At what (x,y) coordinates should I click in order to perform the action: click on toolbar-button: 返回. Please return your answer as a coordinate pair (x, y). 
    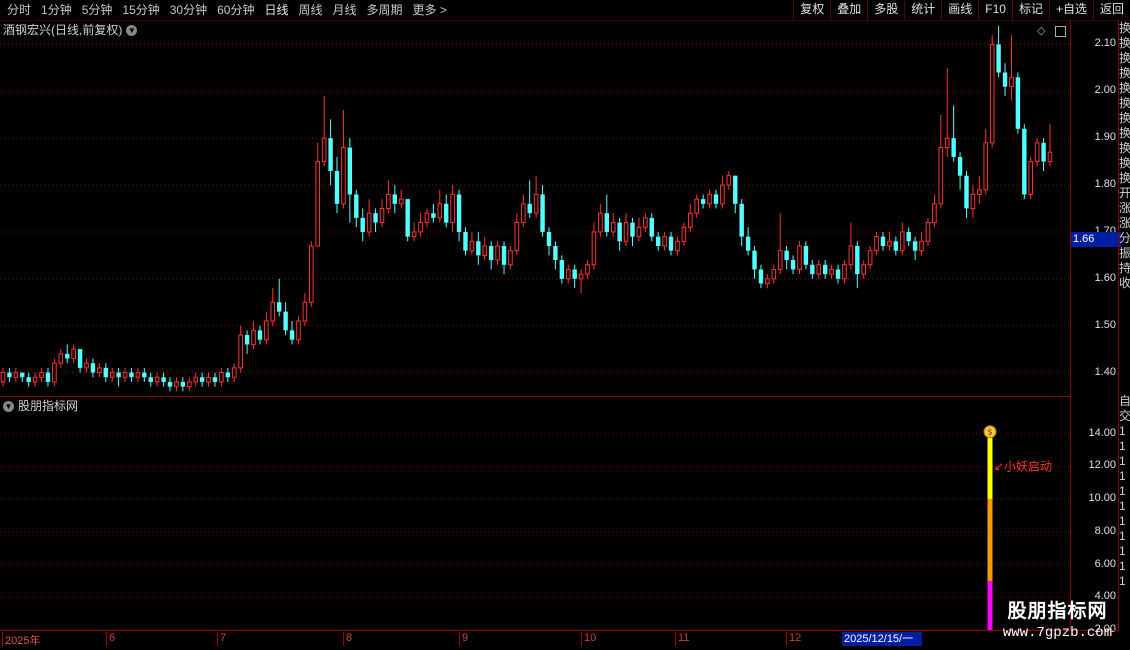
    Looking at the image, I should click on (1111, 10).